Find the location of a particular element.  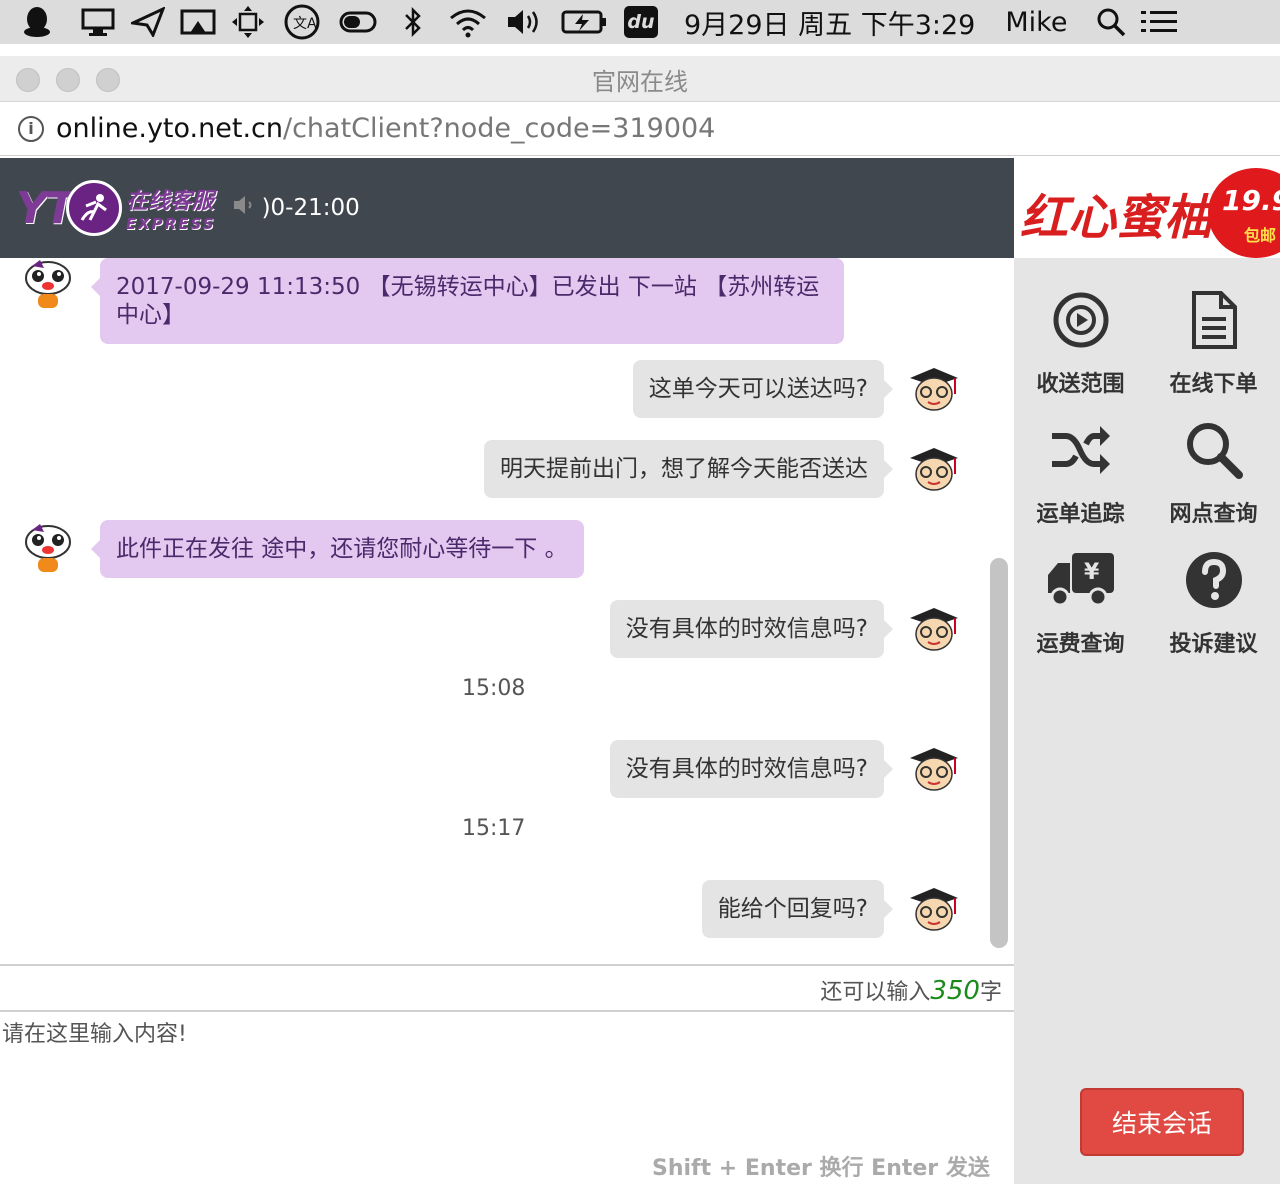

airplay-icon is located at coordinates (198, 22).